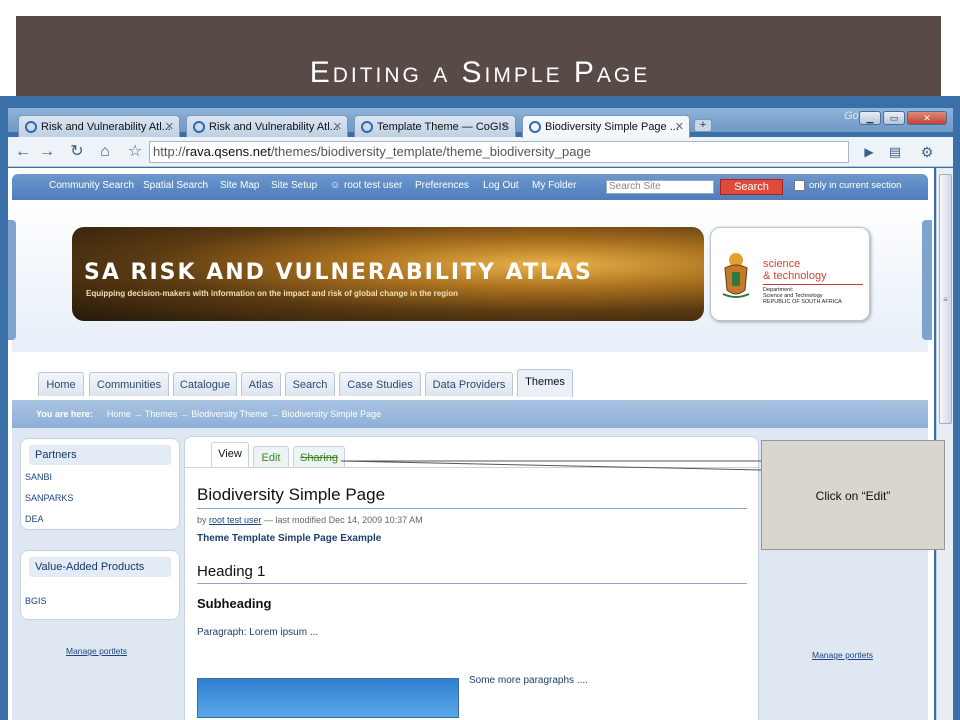 The width and height of the screenshot is (960, 720). I want to click on sky-image, so click(328, 698).